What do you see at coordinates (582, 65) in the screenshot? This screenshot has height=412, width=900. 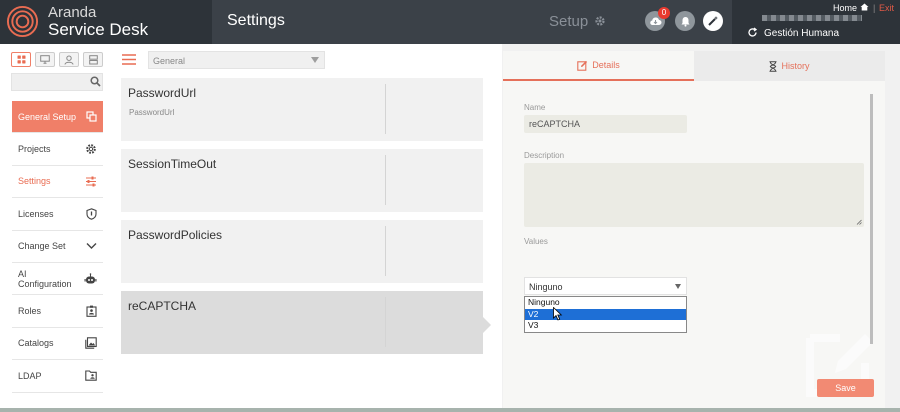 I see `edit-icon` at bounding box center [582, 65].